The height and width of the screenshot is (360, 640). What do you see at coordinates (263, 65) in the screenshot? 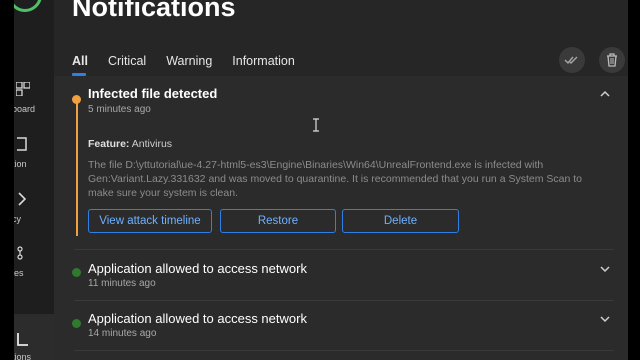
I see `tab-information: Information` at bounding box center [263, 65].